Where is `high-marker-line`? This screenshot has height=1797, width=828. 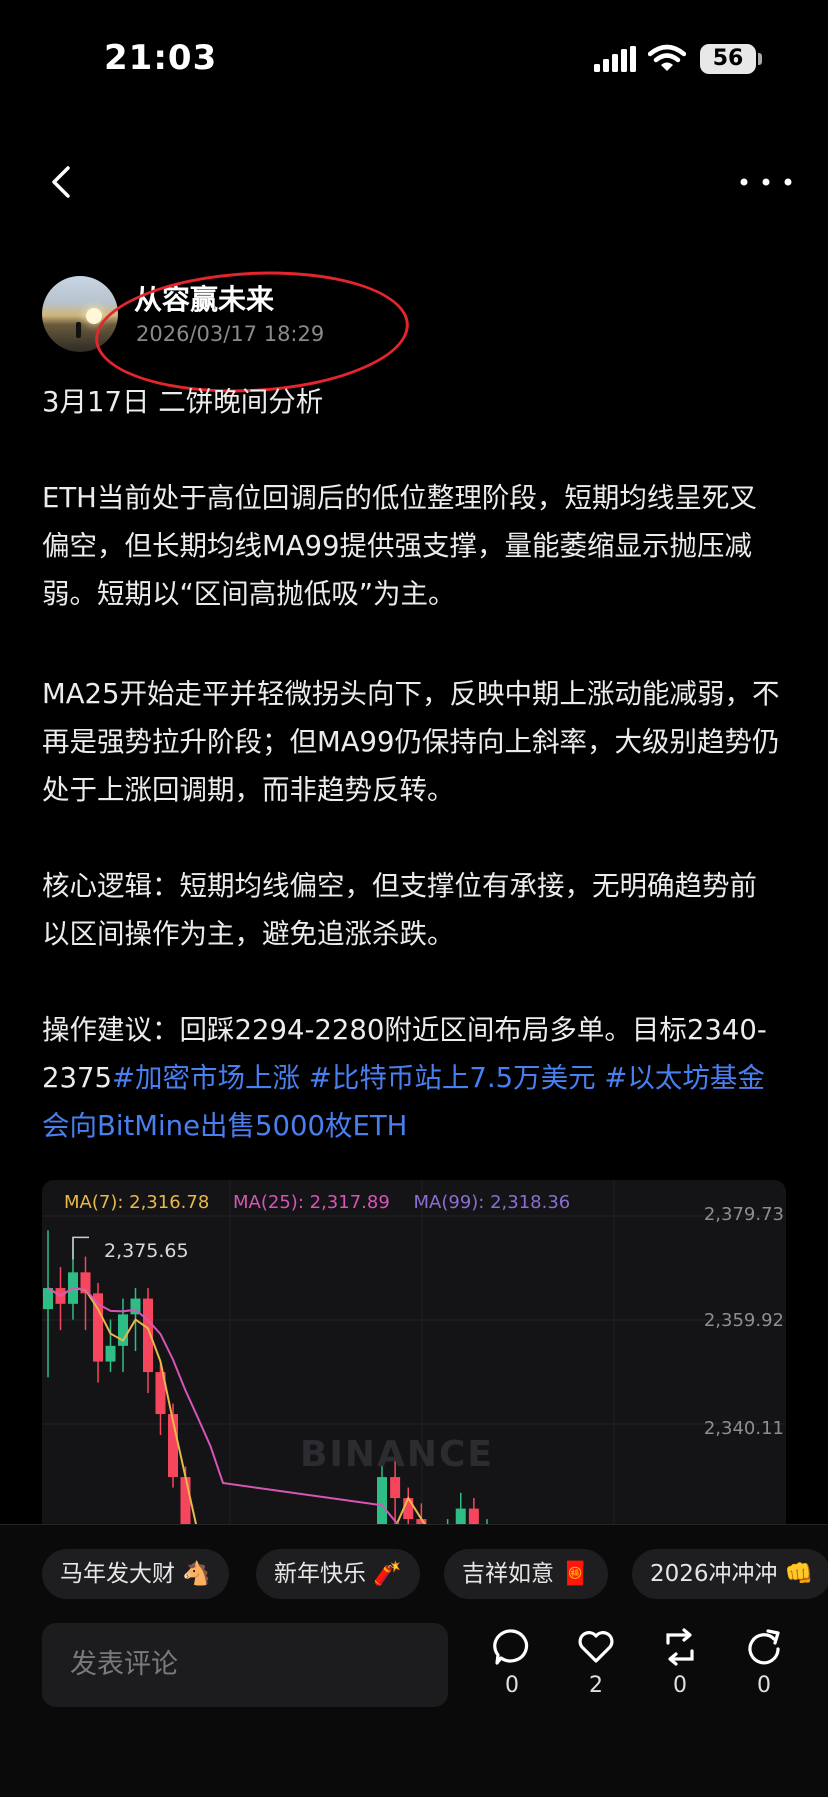 high-marker-line is located at coordinates (80, 1248).